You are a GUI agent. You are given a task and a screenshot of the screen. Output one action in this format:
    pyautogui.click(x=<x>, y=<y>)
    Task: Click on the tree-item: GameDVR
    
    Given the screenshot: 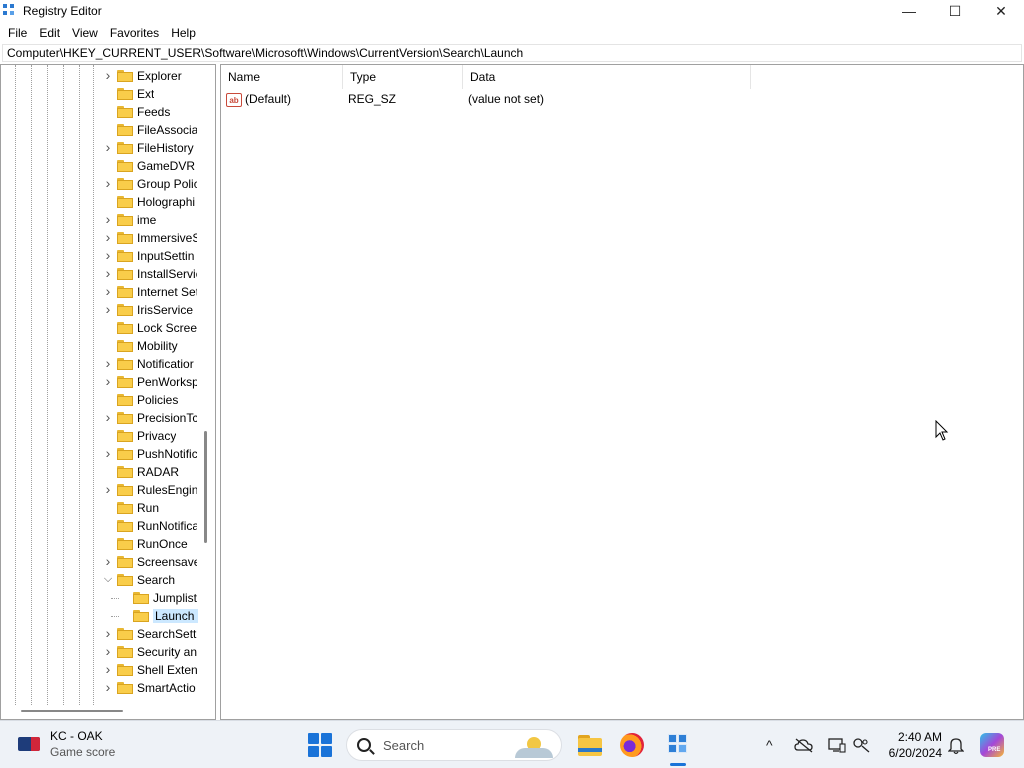 What is the action you would take?
    pyautogui.click(x=101, y=166)
    